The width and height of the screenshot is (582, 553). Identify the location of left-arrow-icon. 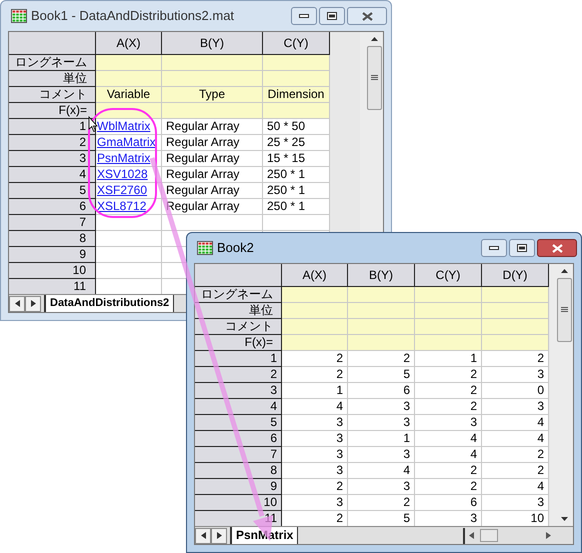
(471, 535).